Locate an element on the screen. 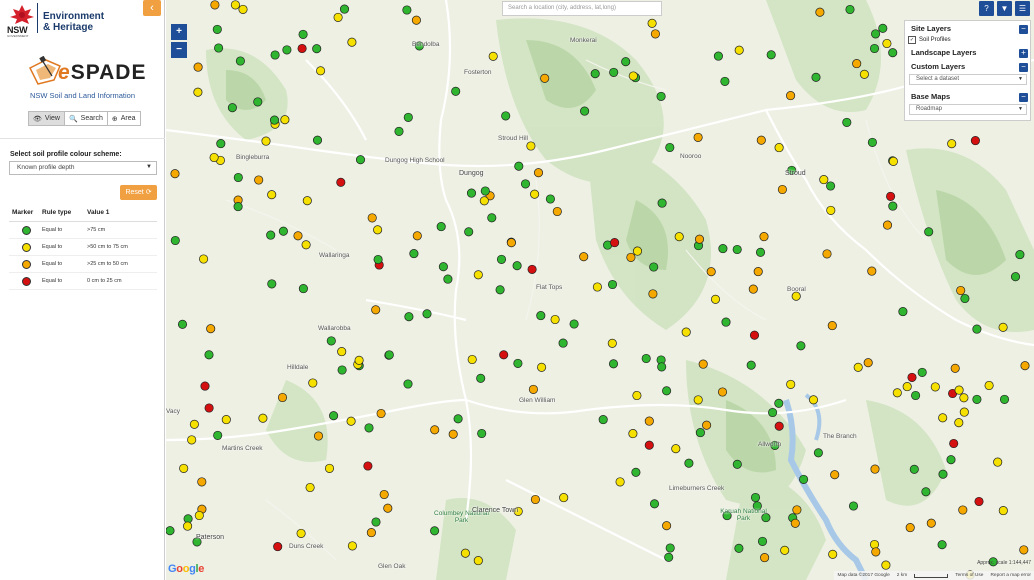 This screenshot has width=1034, height=580. menu-button: ☰ is located at coordinates (1022, 8).